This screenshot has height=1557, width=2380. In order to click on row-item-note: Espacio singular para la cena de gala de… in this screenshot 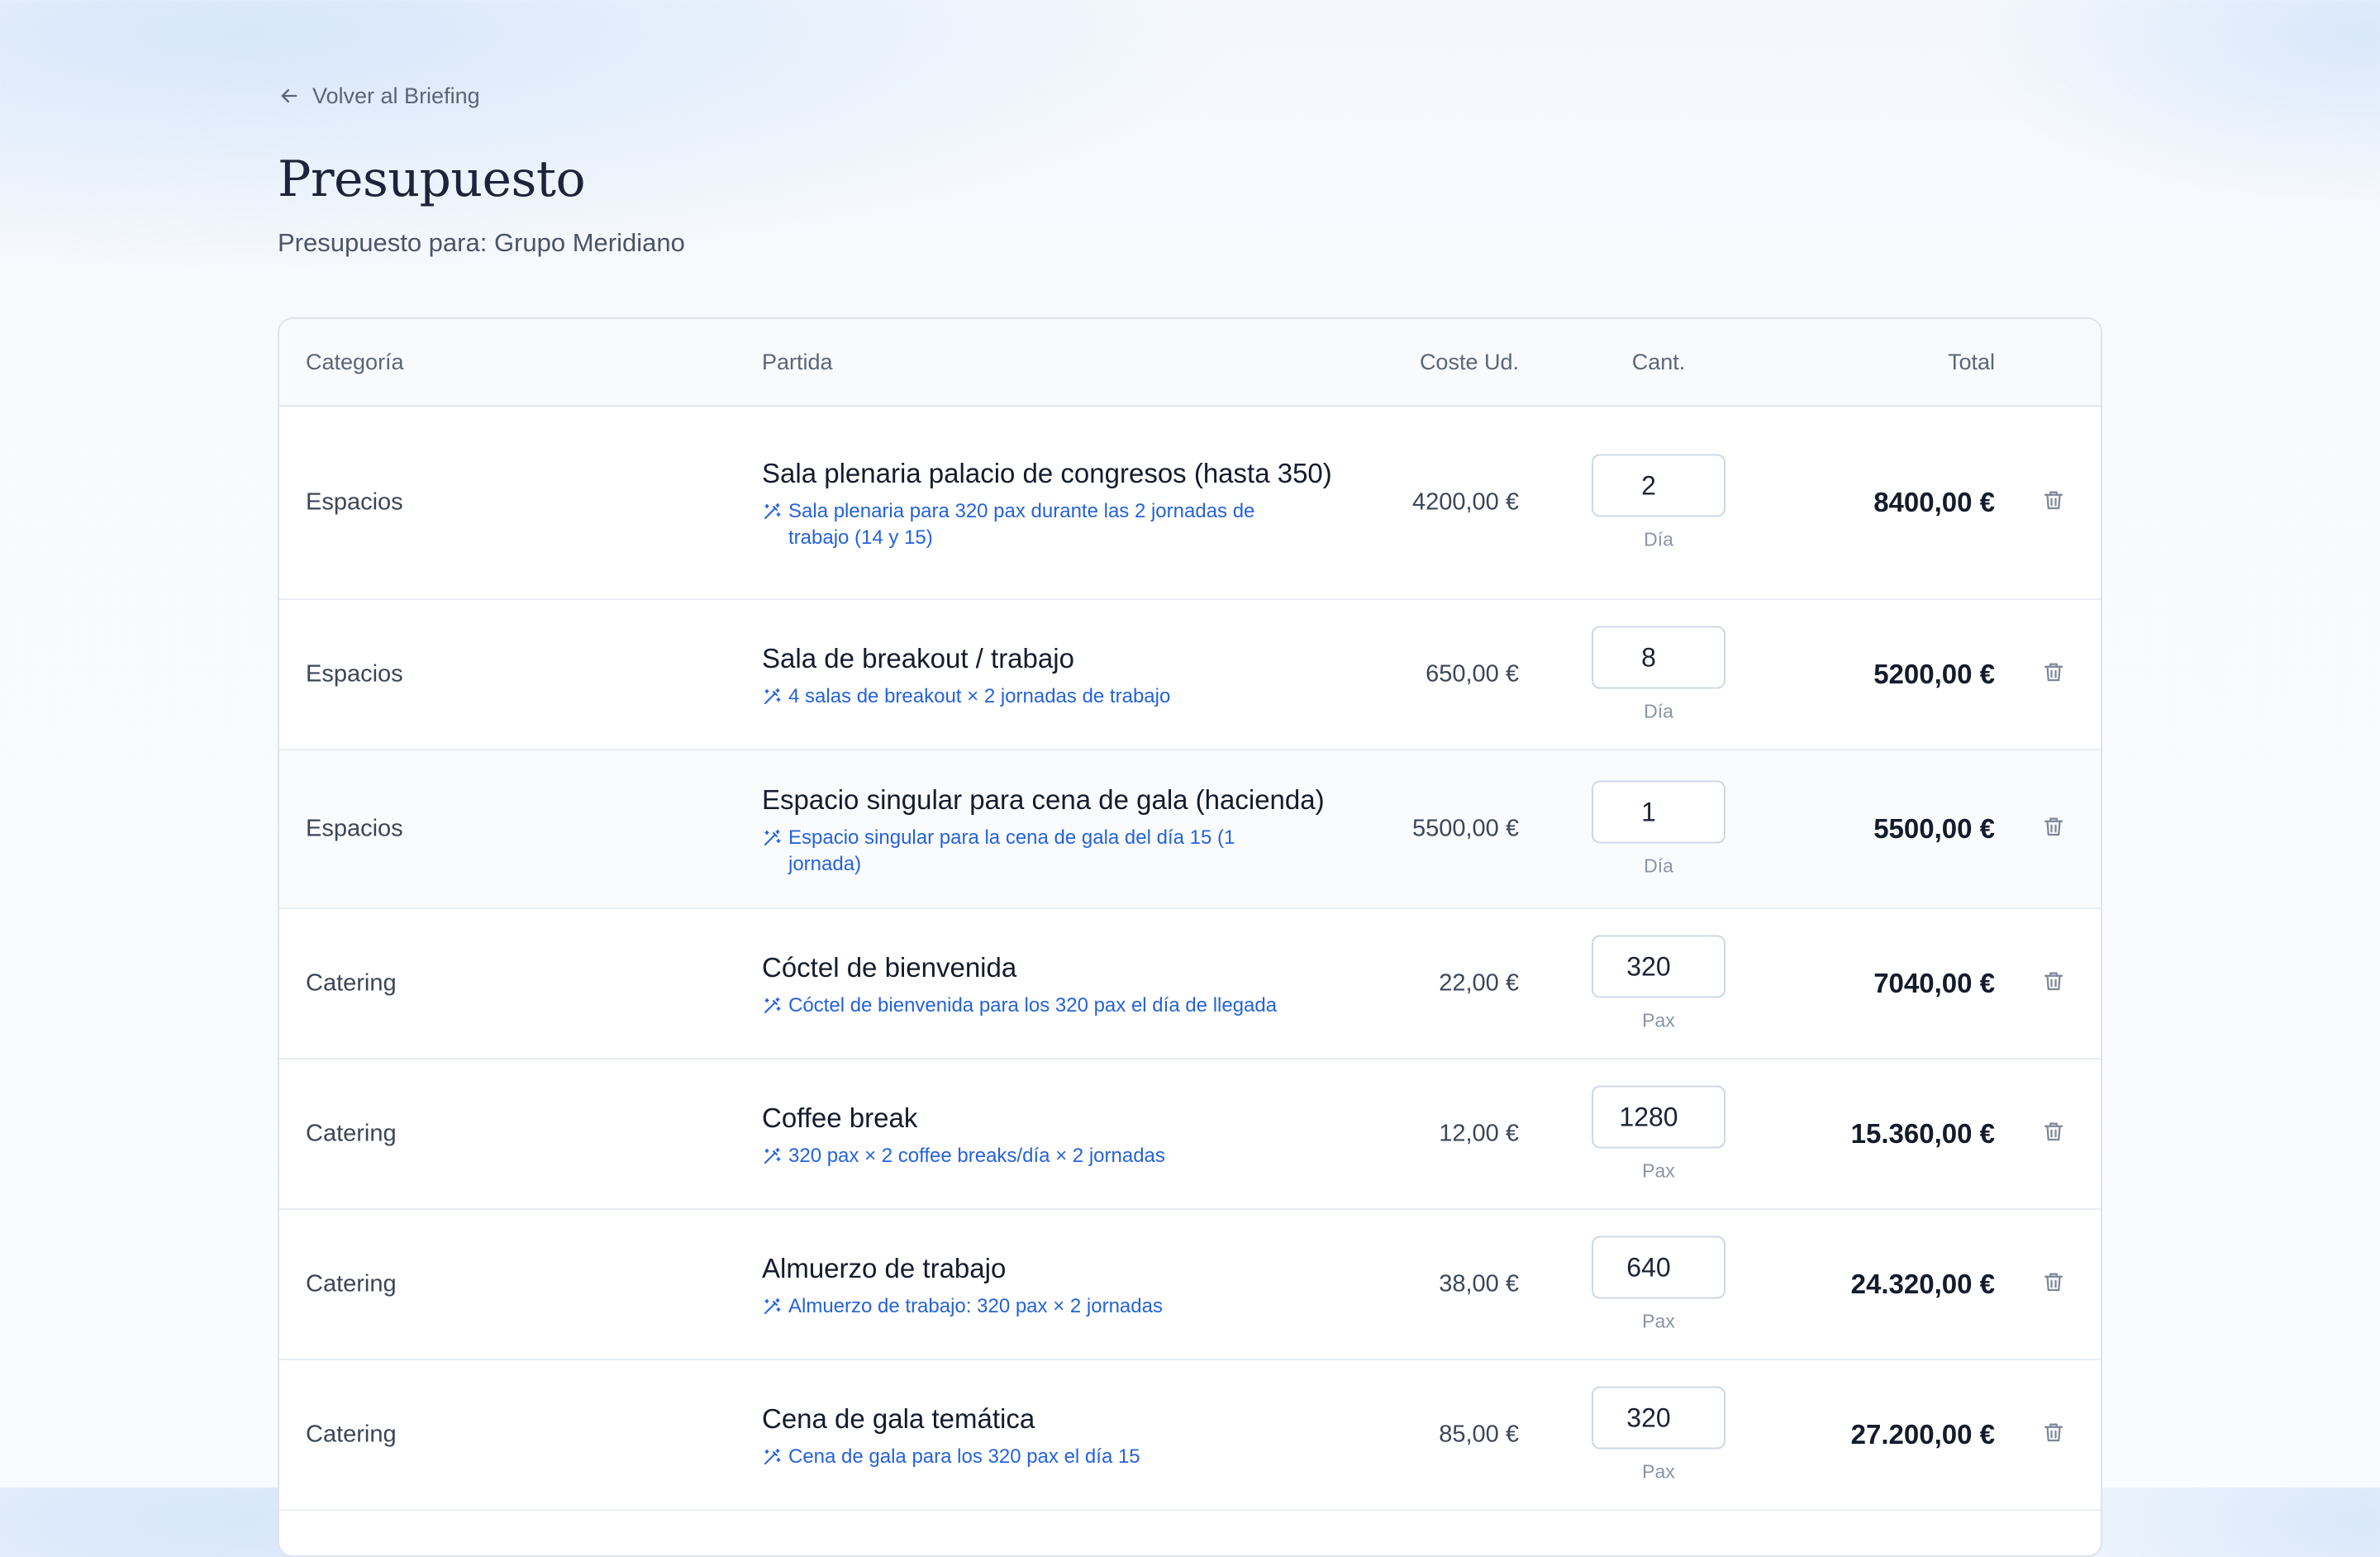, I will do `click(1026, 851)`.